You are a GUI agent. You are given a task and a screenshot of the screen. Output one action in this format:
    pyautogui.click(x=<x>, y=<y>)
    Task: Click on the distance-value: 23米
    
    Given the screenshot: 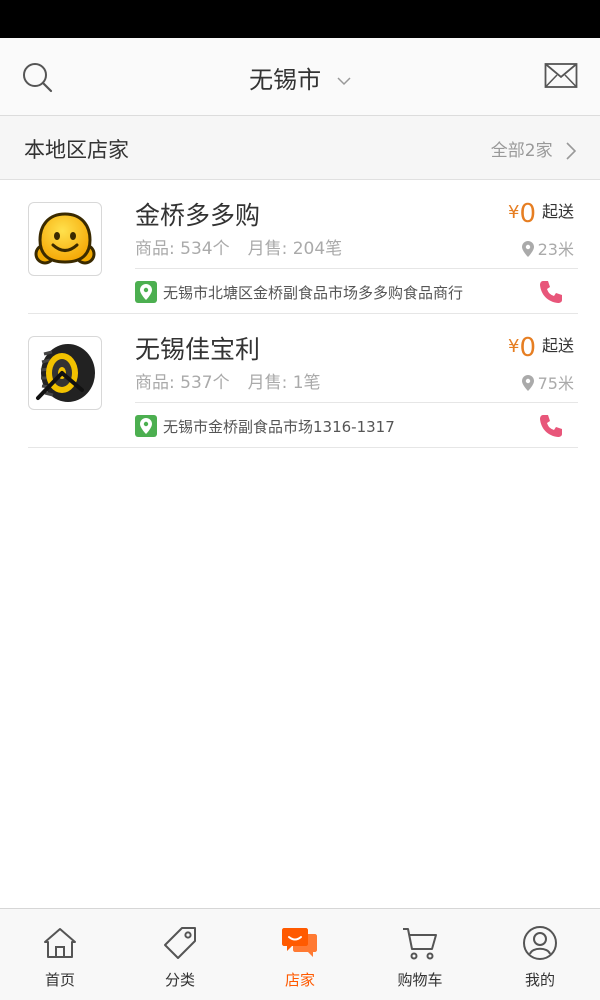 What is the action you would take?
    pyautogui.click(x=555, y=249)
    